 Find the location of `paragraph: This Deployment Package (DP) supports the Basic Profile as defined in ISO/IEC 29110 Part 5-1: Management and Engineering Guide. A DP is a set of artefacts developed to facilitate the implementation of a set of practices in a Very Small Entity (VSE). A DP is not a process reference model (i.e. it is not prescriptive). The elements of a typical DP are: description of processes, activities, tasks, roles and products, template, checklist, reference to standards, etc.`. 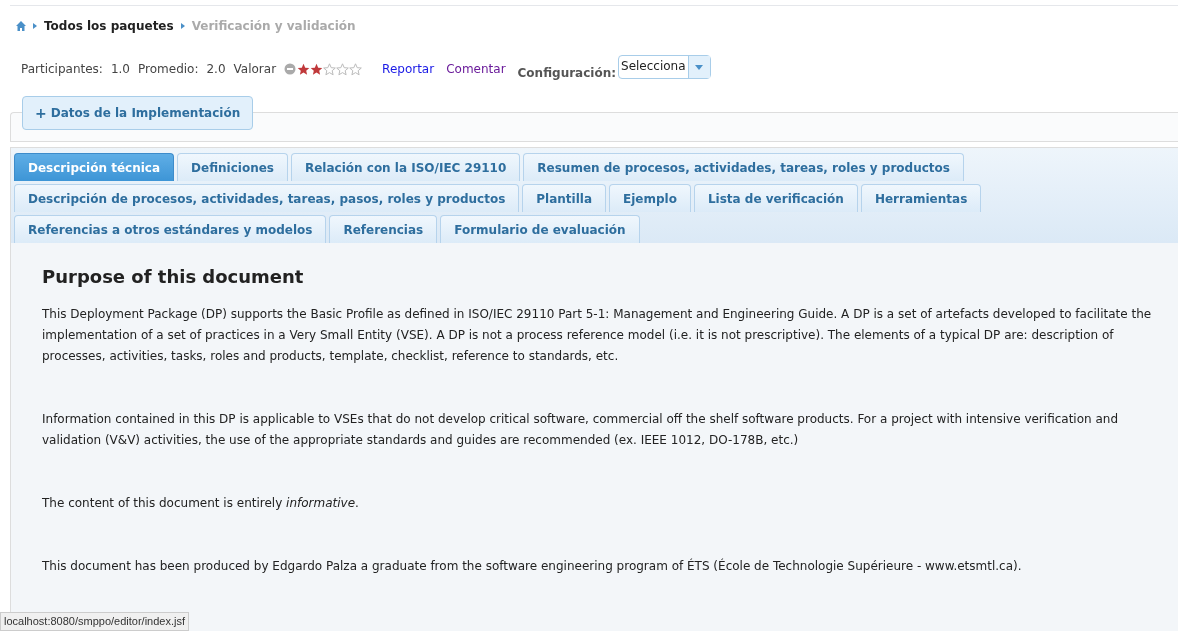

paragraph: This Deployment Package (DP) supports the Basic Profile as defined in ISO/IEC 29110 Part 5-1: Management and Engineering Guide. A DP is a set of artefacts developed to facilitate the implementation of a set of practices in a Very Small Entity (VSE). A DP is not a process reference model (i.e. it is not prescriptive). The elements of a typical DP are: description of processes, activities, tasks, roles and products, template, checklist, reference to standards, etc. is located at coordinates (597, 335).